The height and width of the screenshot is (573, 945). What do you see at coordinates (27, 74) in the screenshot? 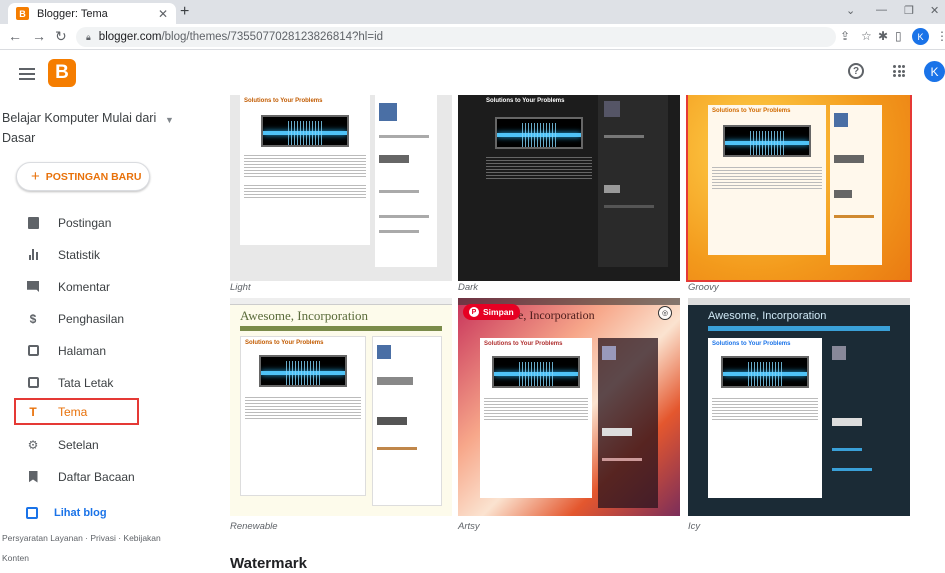
I see `menu-icon` at bounding box center [27, 74].